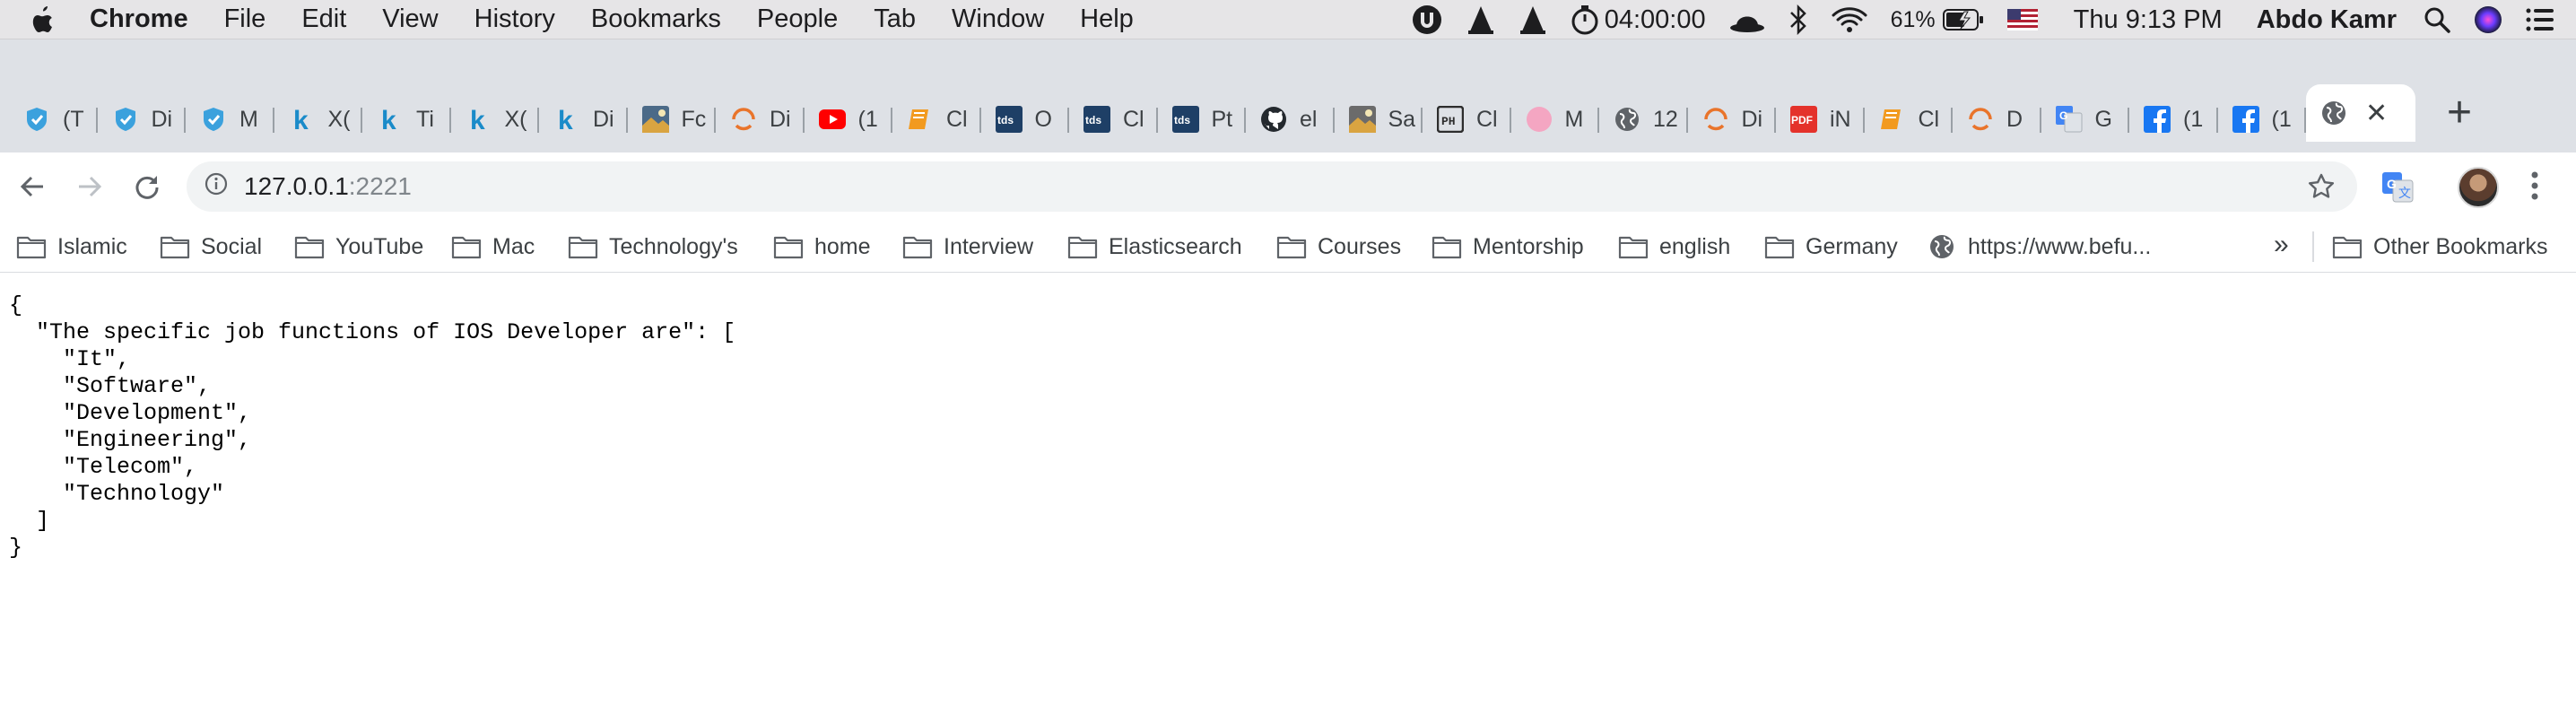 The height and width of the screenshot is (723, 2576). I want to click on battery-percent: 61%, so click(1913, 20).